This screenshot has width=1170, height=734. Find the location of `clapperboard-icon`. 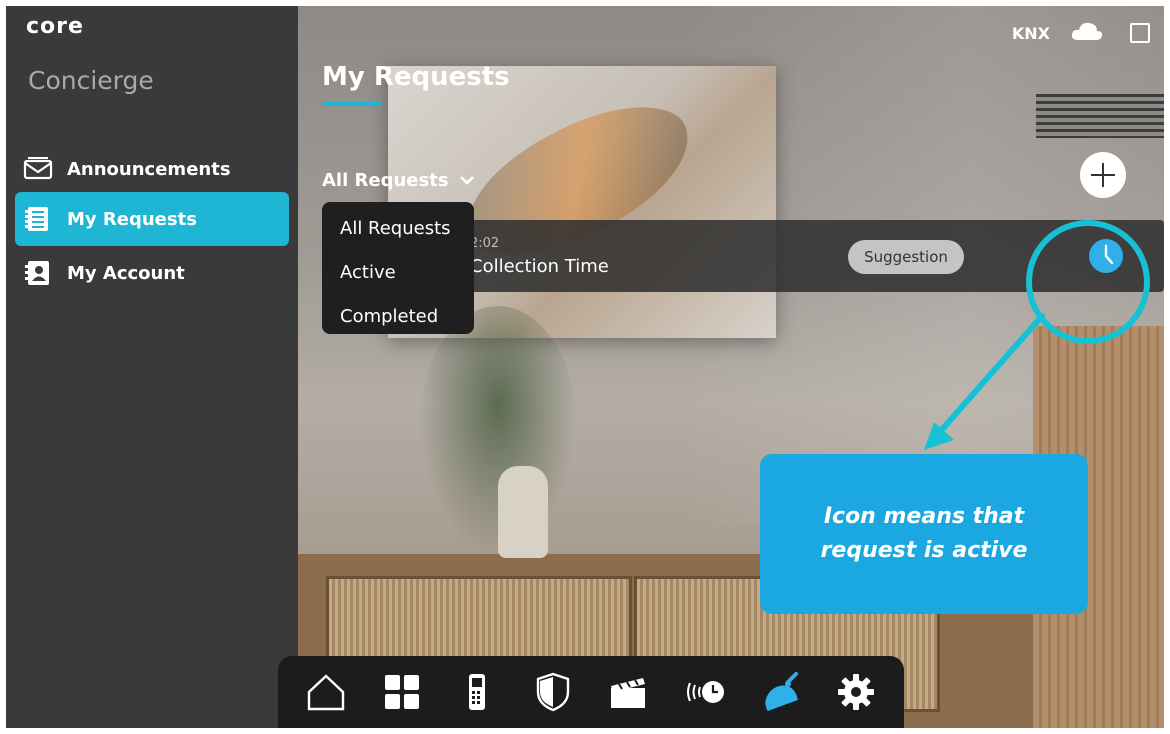

clapperboard-icon is located at coordinates (629, 692).